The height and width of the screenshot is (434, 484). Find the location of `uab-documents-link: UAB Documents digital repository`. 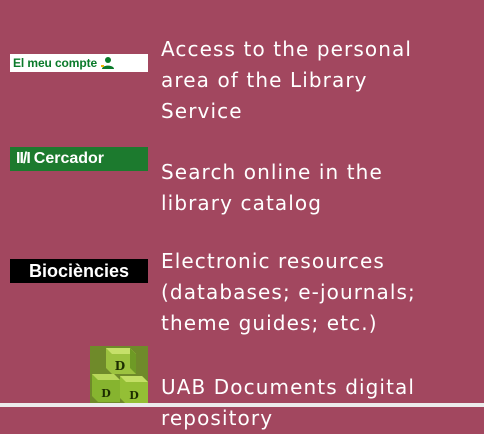

uab-documents-link: UAB Documents digital repository is located at coordinates (288, 387).